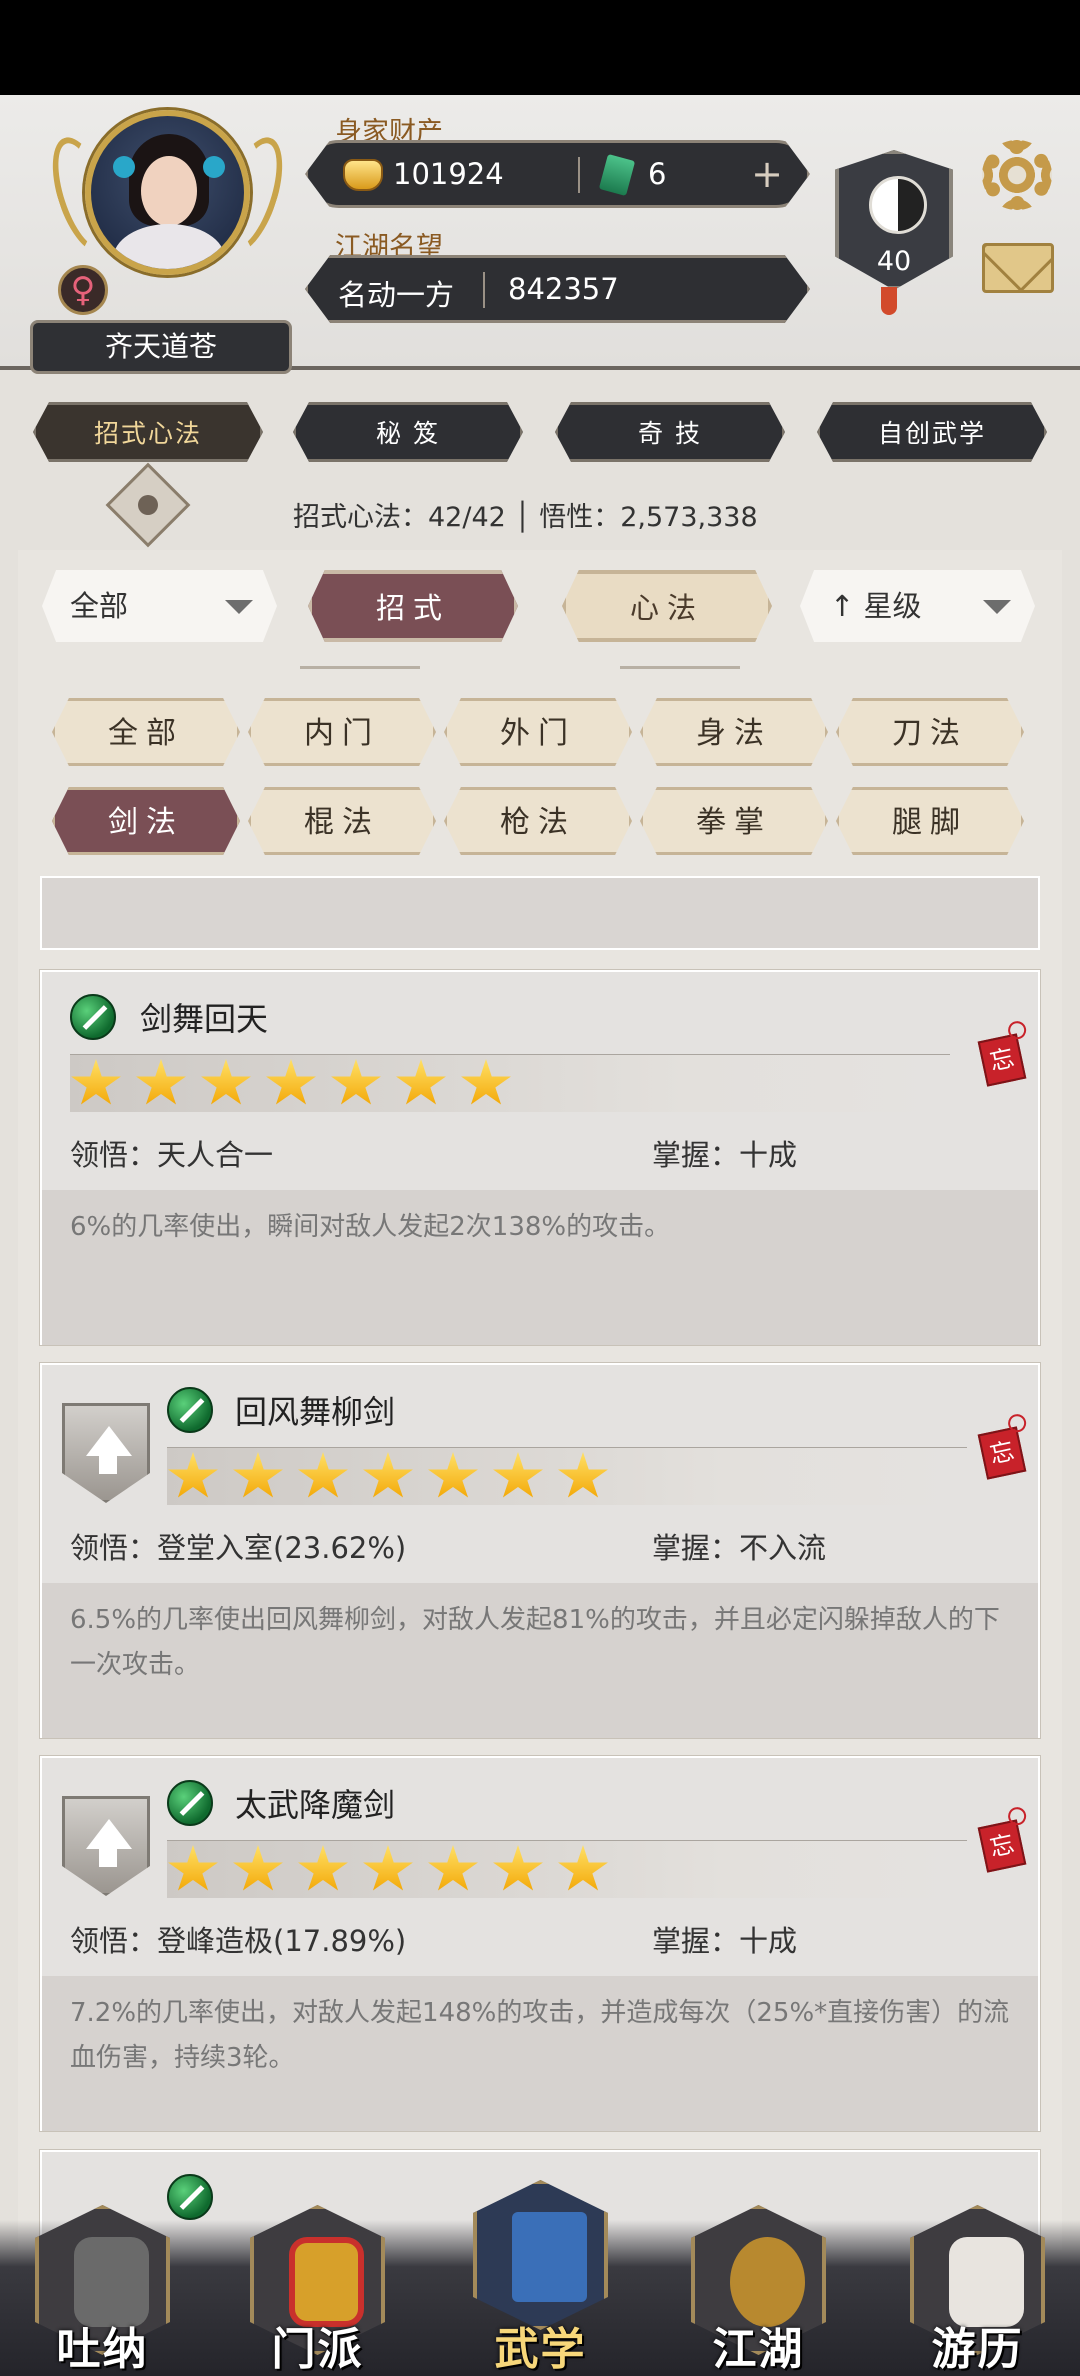 The height and width of the screenshot is (2376, 1080). Describe the element at coordinates (540, 2349) in the screenshot. I see `nav-label: 武学` at that location.